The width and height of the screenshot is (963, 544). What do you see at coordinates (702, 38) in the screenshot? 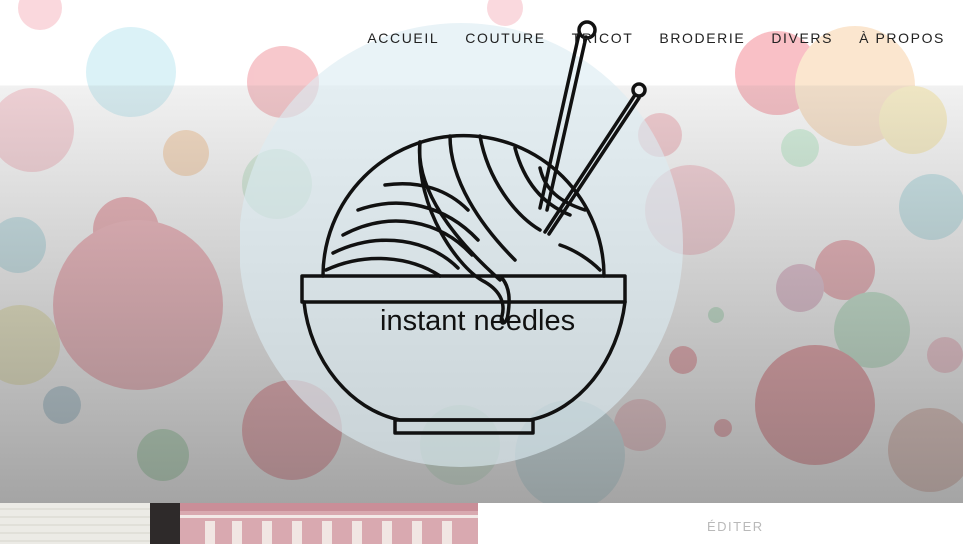
I see `nav-item-broderie: BRODERIE` at bounding box center [702, 38].